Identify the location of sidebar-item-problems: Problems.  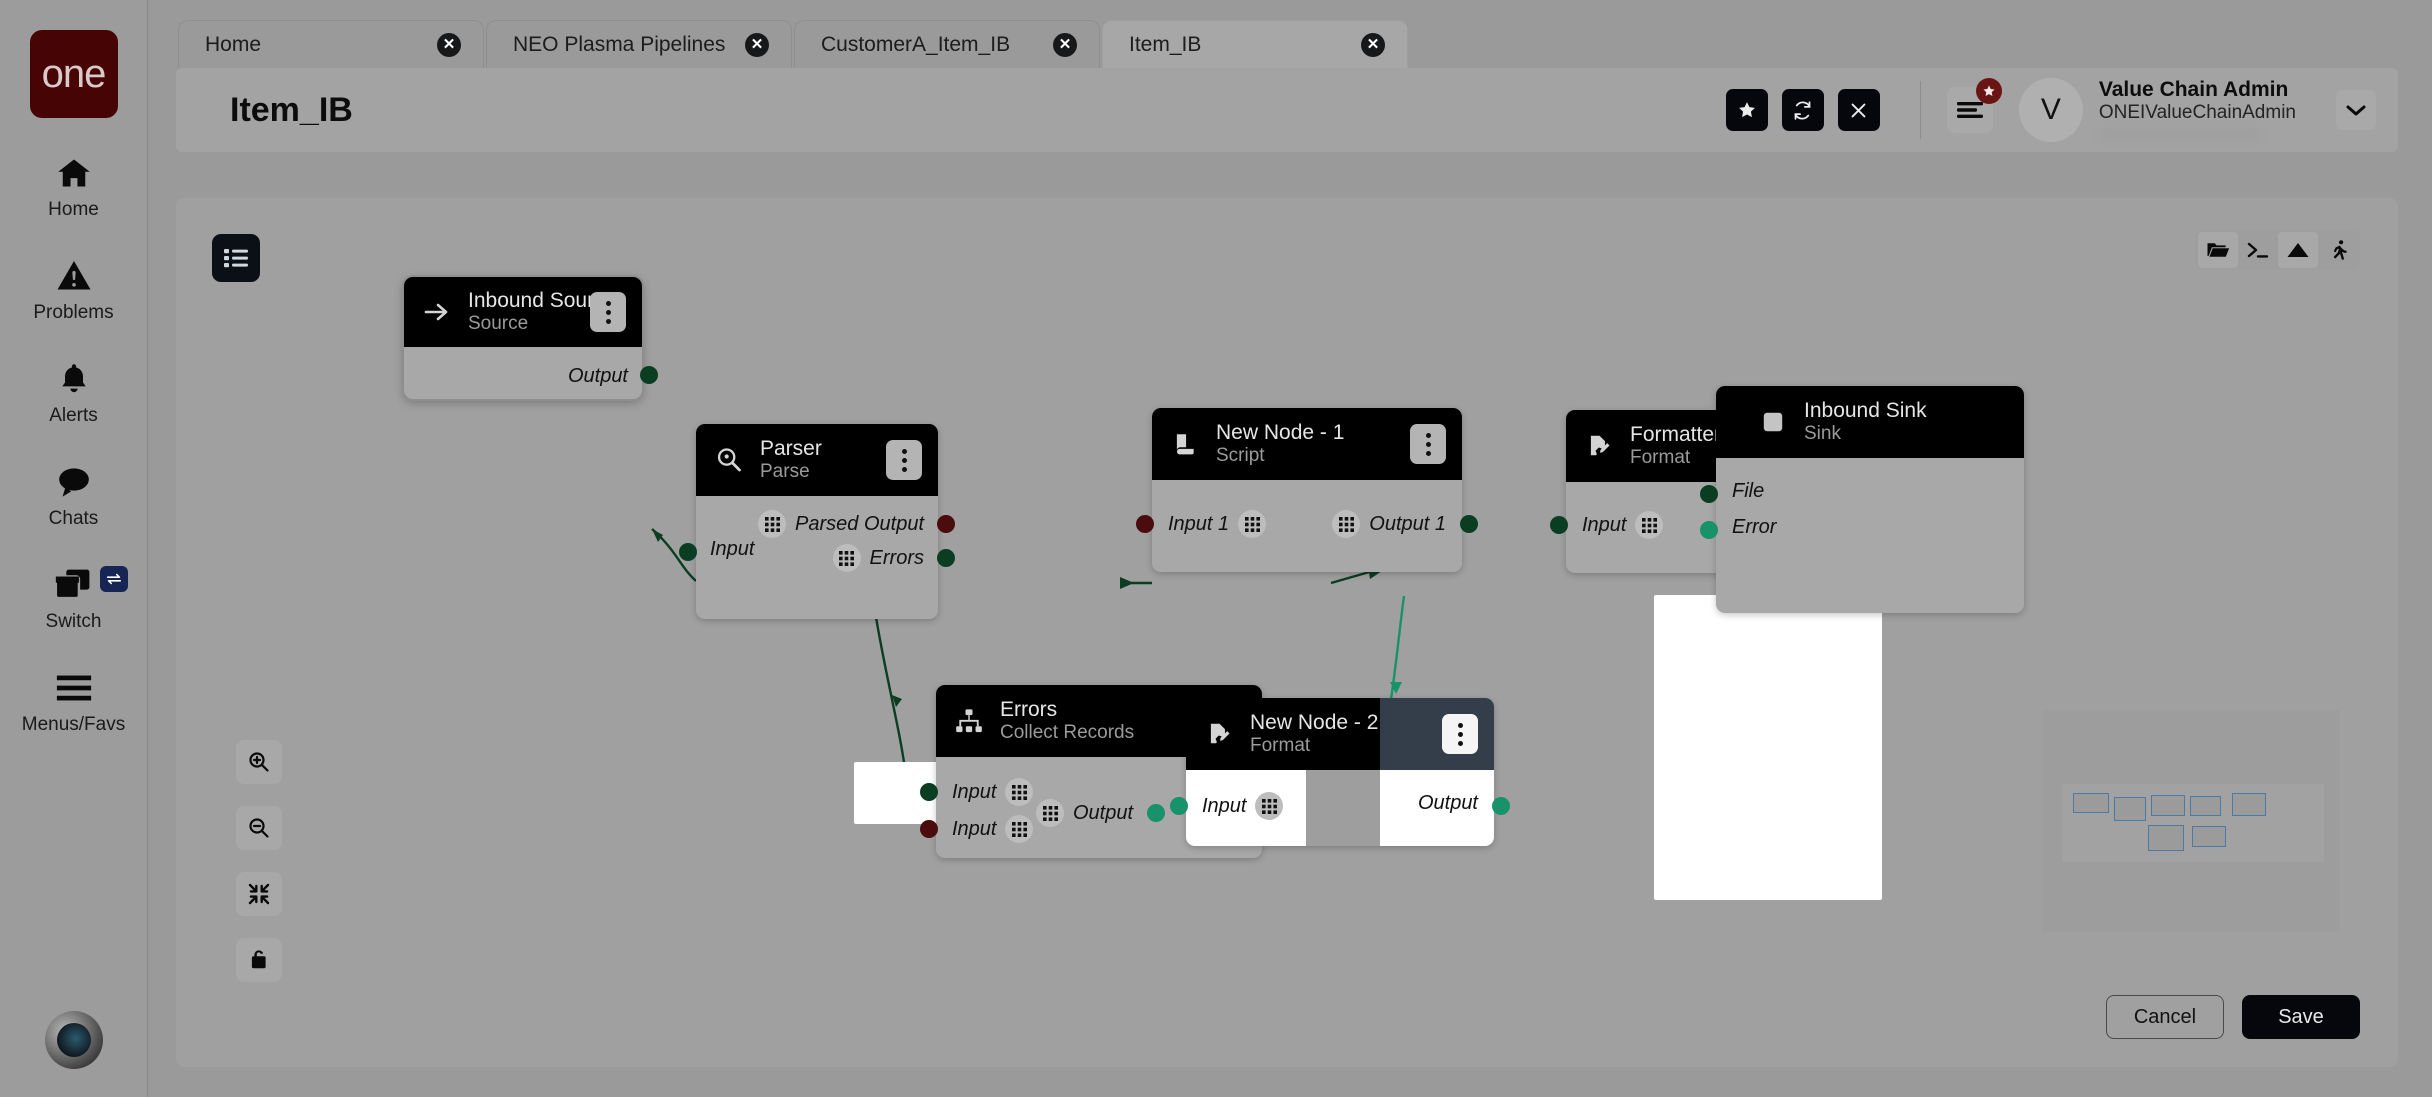
(74, 289).